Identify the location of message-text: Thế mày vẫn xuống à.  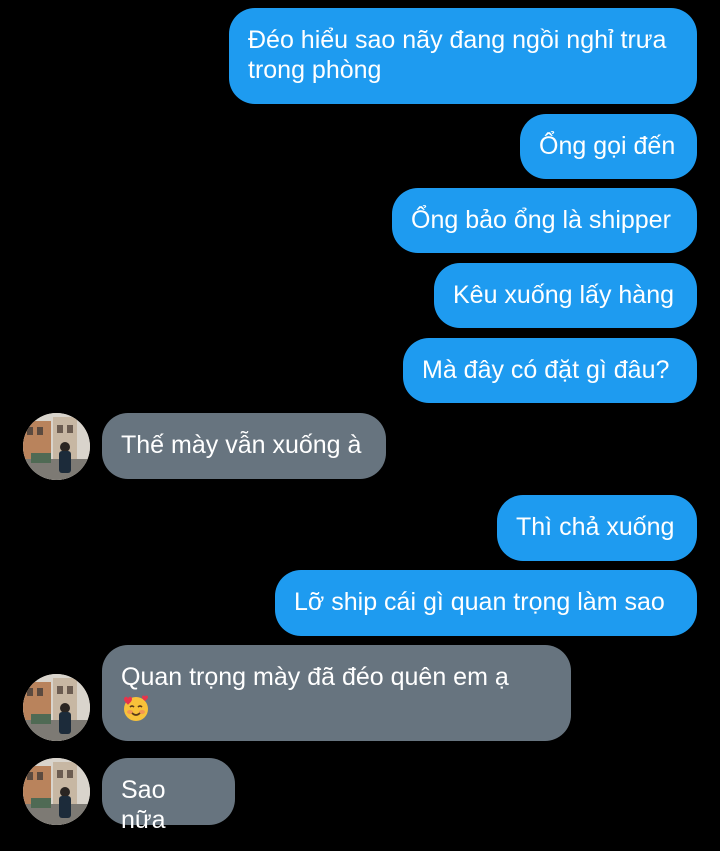
(241, 445).